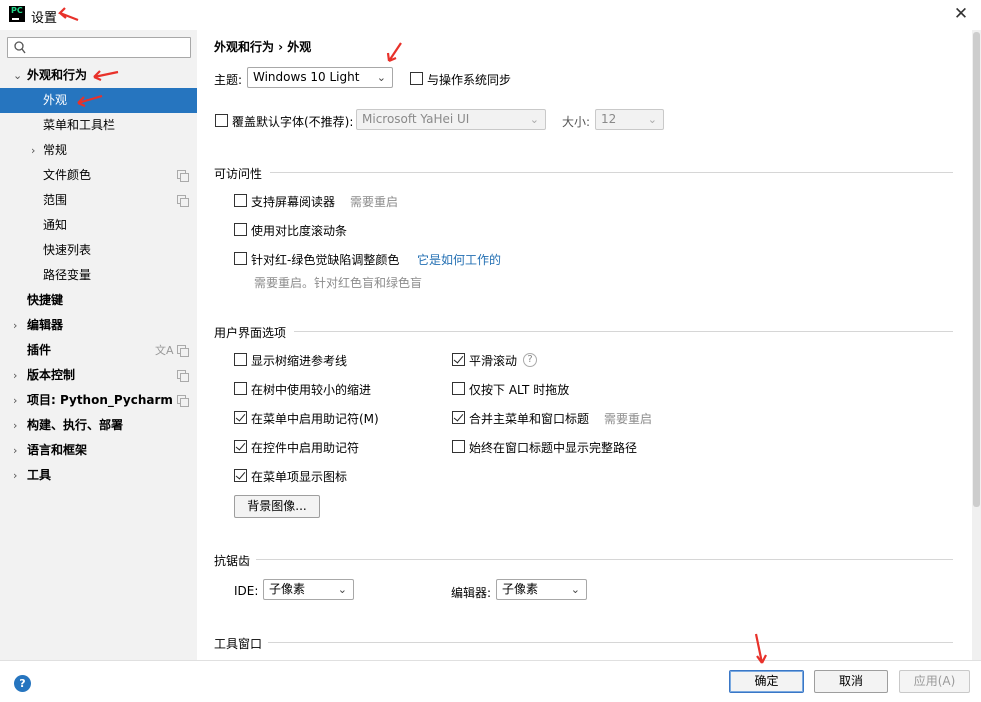 The height and width of the screenshot is (702, 981). What do you see at coordinates (98, 450) in the screenshot?
I see `sidebar-item-languages-frameworks: › 语言和框架` at bounding box center [98, 450].